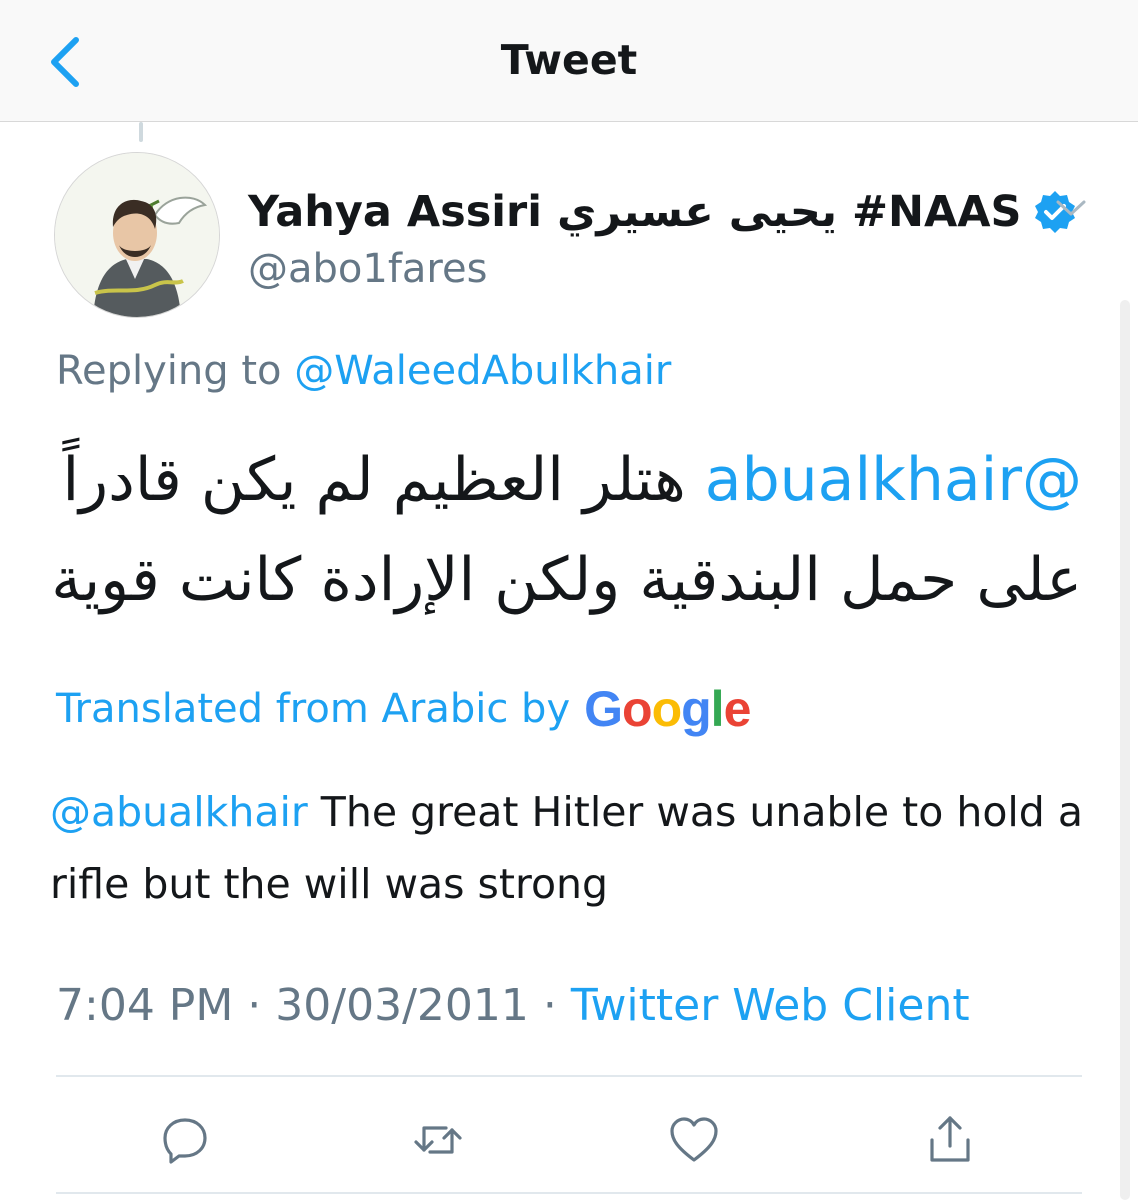 This screenshot has width=1138, height=1200. Describe the element at coordinates (367, 269) in the screenshot. I see `author-handle: @abo1fares` at that location.